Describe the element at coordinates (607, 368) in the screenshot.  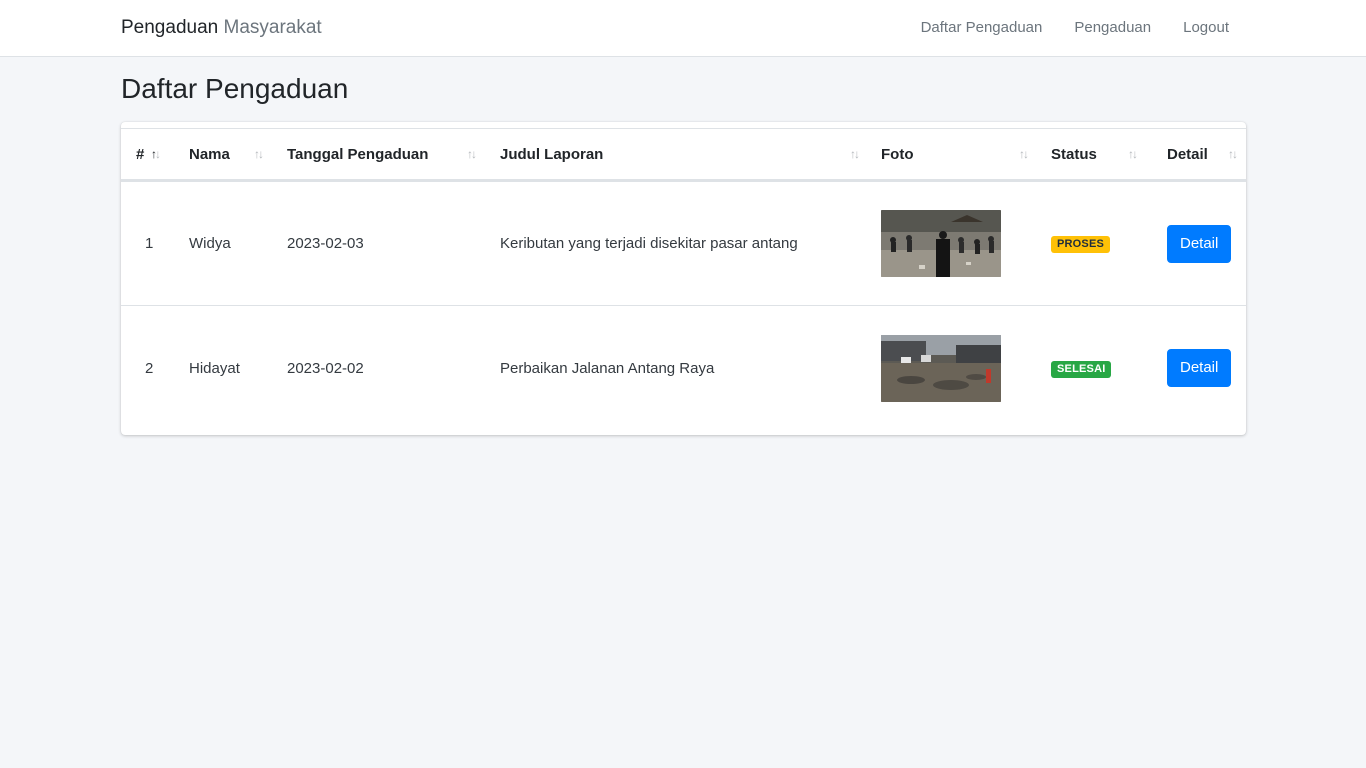
I see `row-judul: Perbaikan Jalanan Antang Raya` at that location.